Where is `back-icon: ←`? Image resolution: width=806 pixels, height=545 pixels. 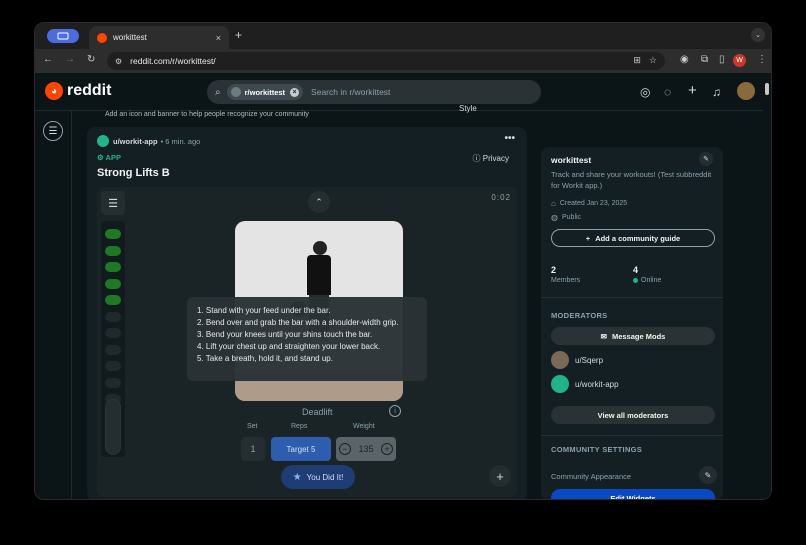 back-icon: ← is located at coordinates (48, 59).